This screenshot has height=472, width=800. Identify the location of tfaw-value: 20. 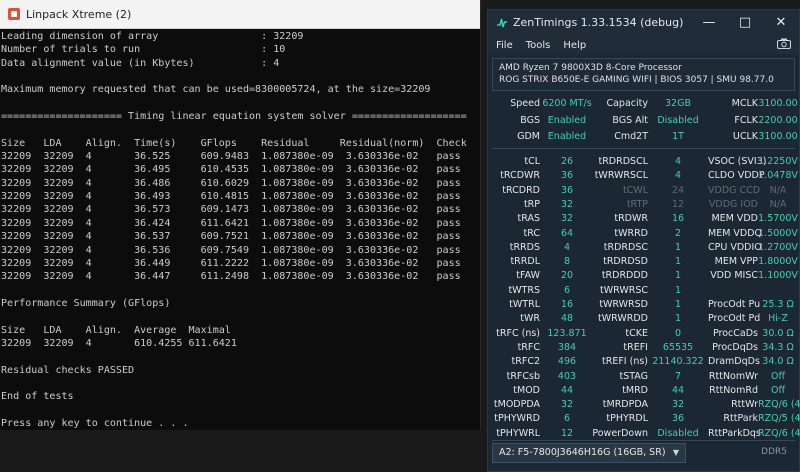
(567, 276).